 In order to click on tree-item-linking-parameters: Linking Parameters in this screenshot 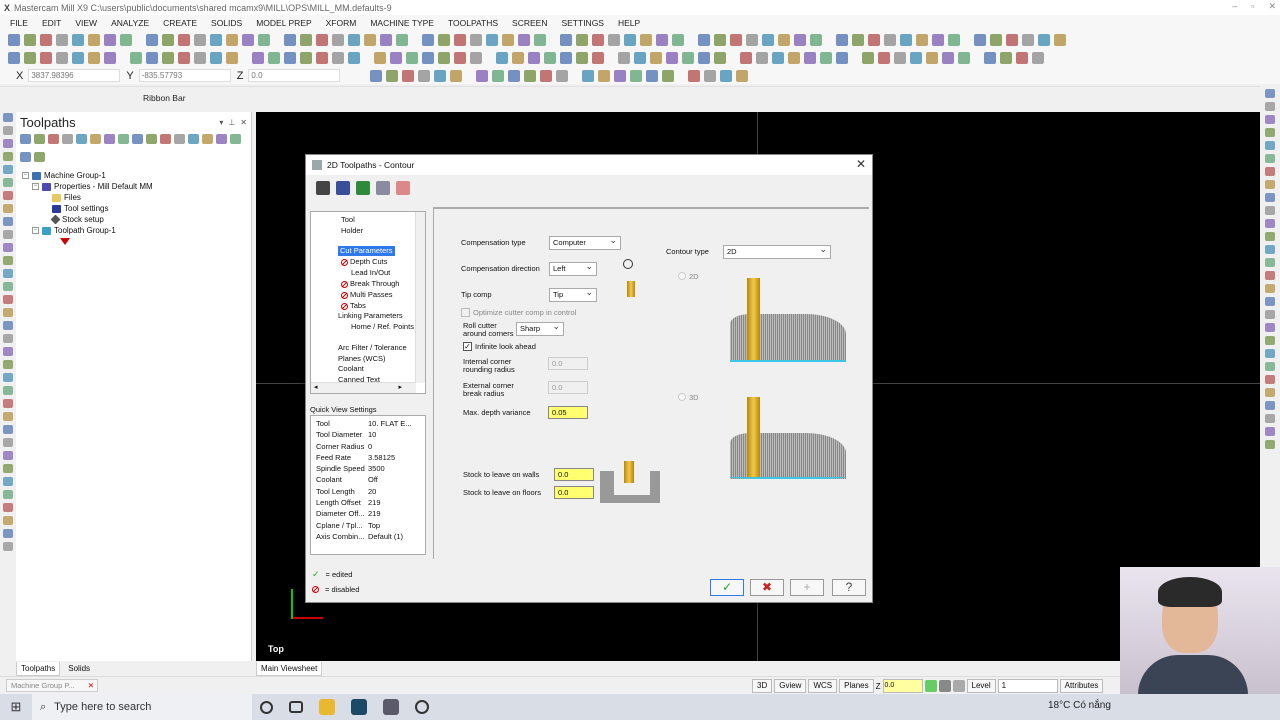, I will do `click(370, 316)`.